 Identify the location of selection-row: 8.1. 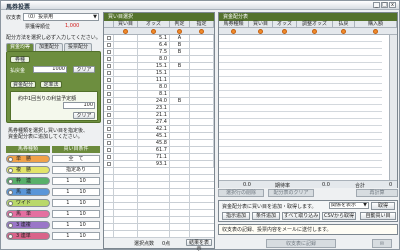
(159, 94).